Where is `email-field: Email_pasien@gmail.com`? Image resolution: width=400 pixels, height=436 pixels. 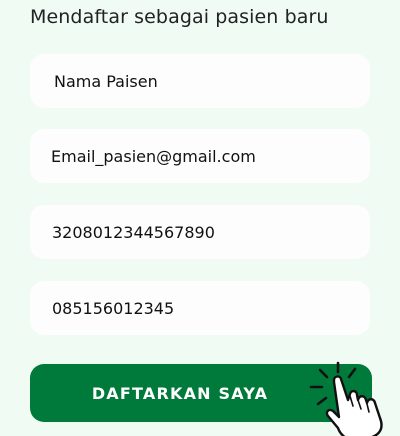 email-field: Email_pasien@gmail.com is located at coordinates (200, 156).